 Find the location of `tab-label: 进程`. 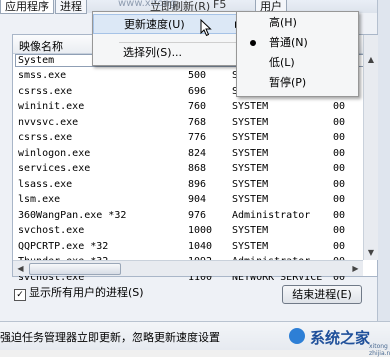

tab-label: 进程 is located at coordinates (71, 6).